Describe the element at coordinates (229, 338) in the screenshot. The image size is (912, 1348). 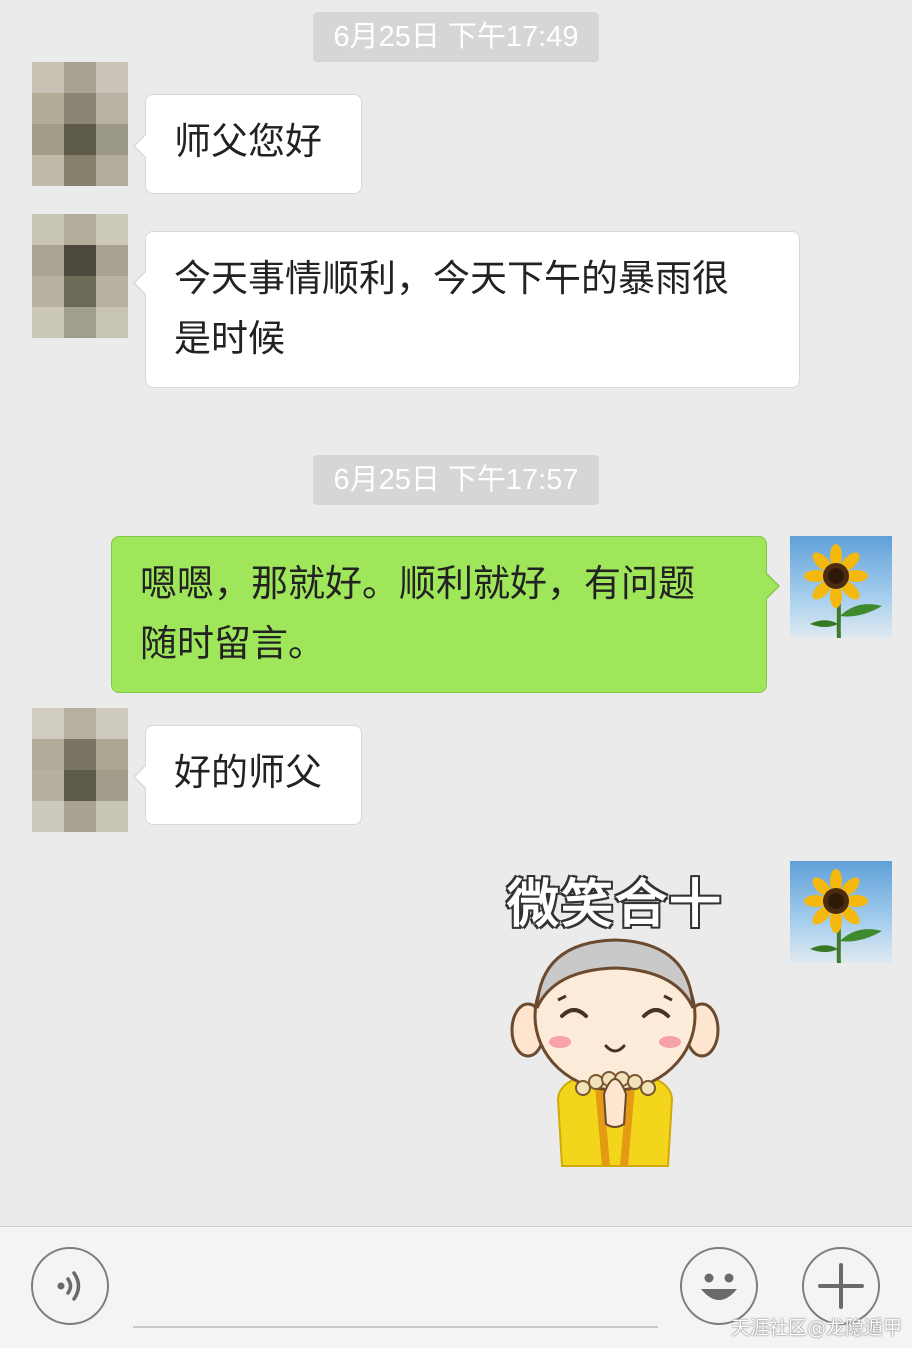
I see `message-text-line: 是时候` at that location.